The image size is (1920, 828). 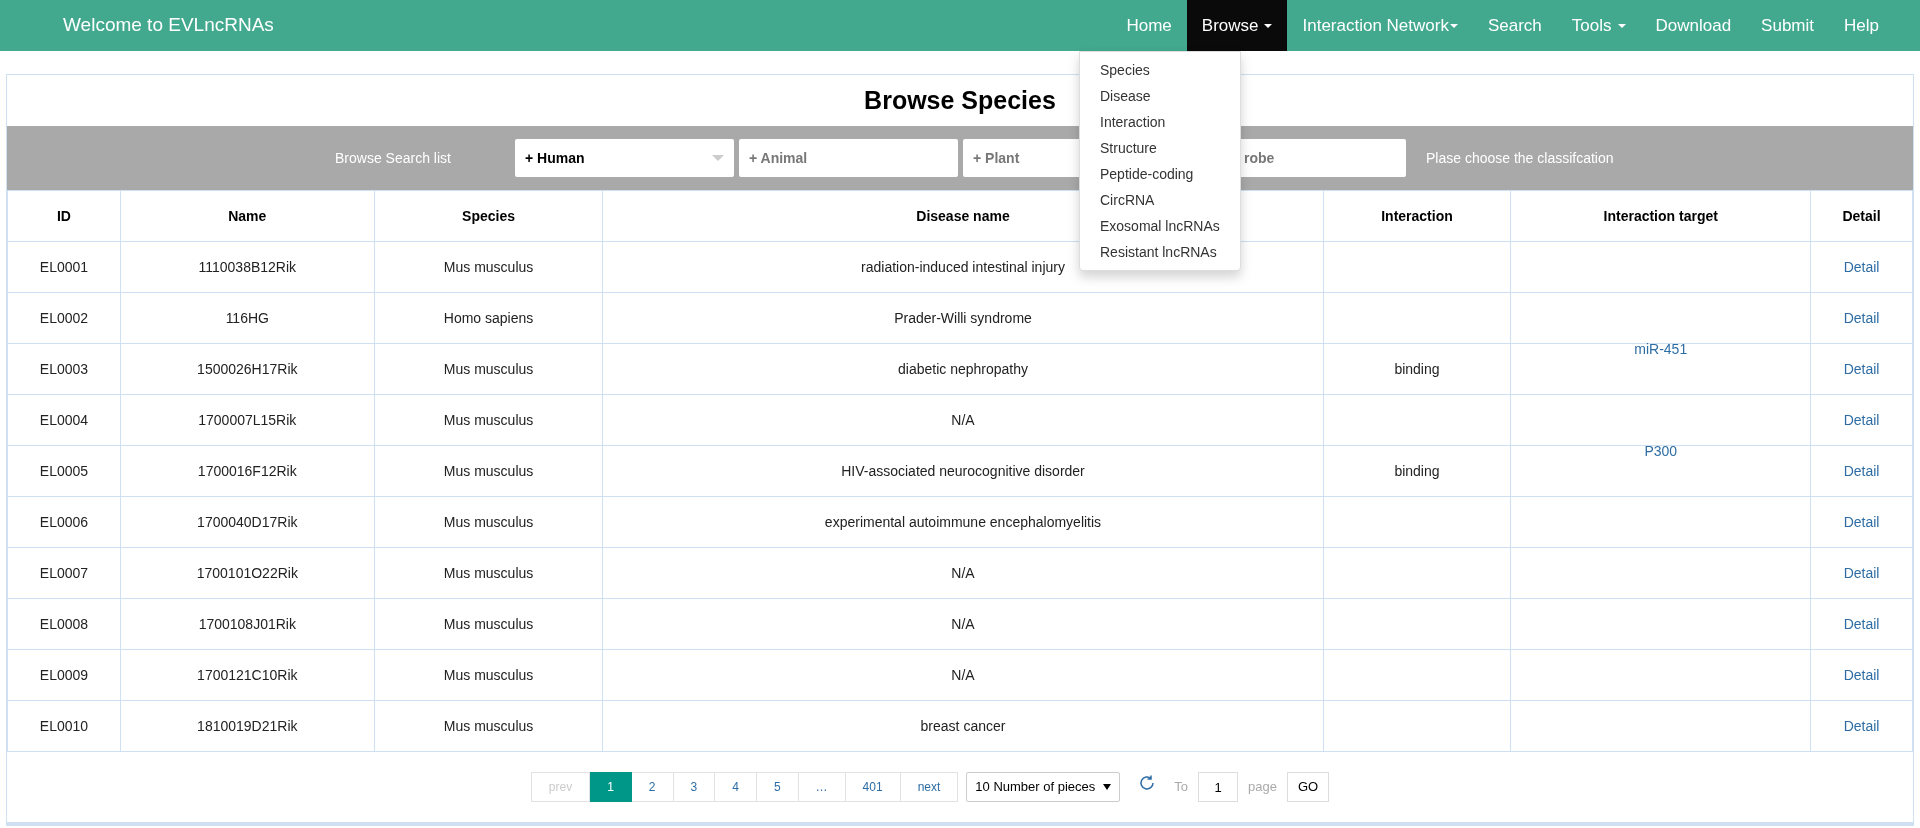 What do you see at coordinates (1661, 349) in the screenshot?
I see `target-link: miR-451` at bounding box center [1661, 349].